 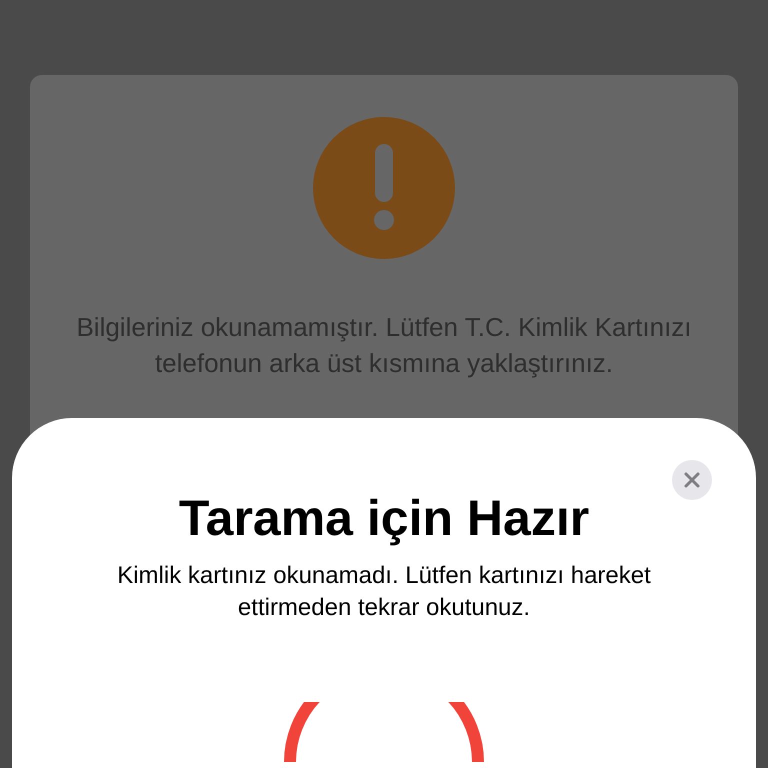 What do you see at coordinates (384, 592) in the screenshot?
I see `sheet-message: Kimlik kartınız okunamadı. Lütfen kartınızı hareket ettirmeden tekrar okutunuz.` at bounding box center [384, 592].